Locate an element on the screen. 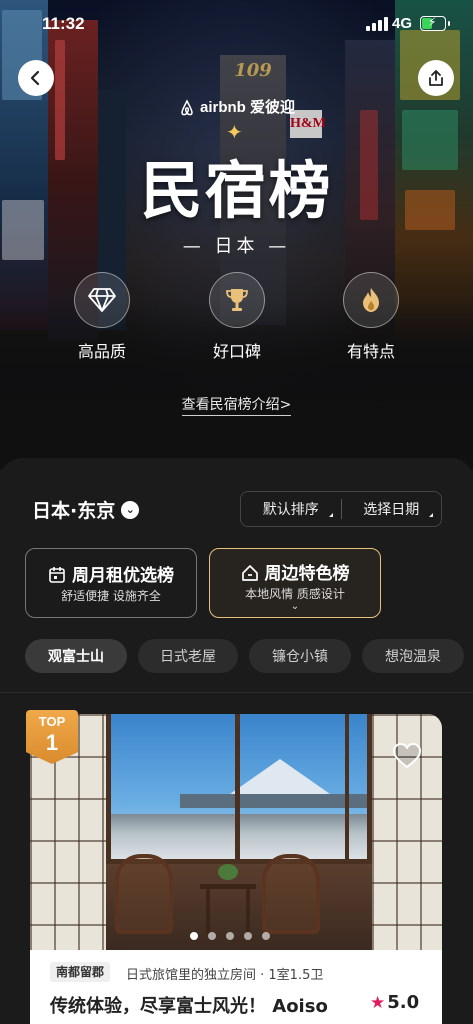 Image resolution: width=473 pixels, height=1024 pixels. page-subtitle: — 日本 — is located at coordinates (236, 246).